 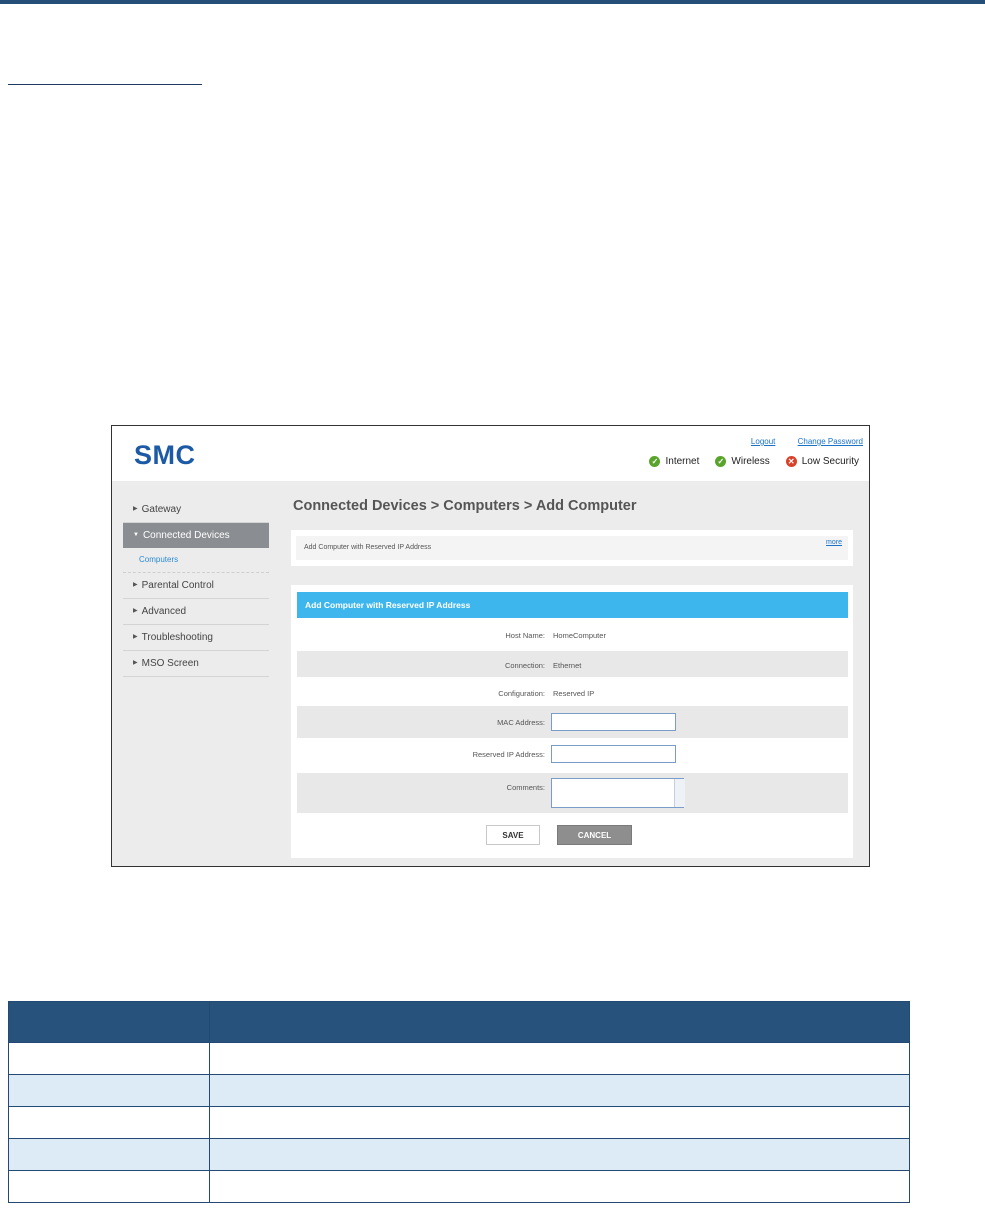 I want to click on change-password-link: Change Password, so click(x=830, y=441).